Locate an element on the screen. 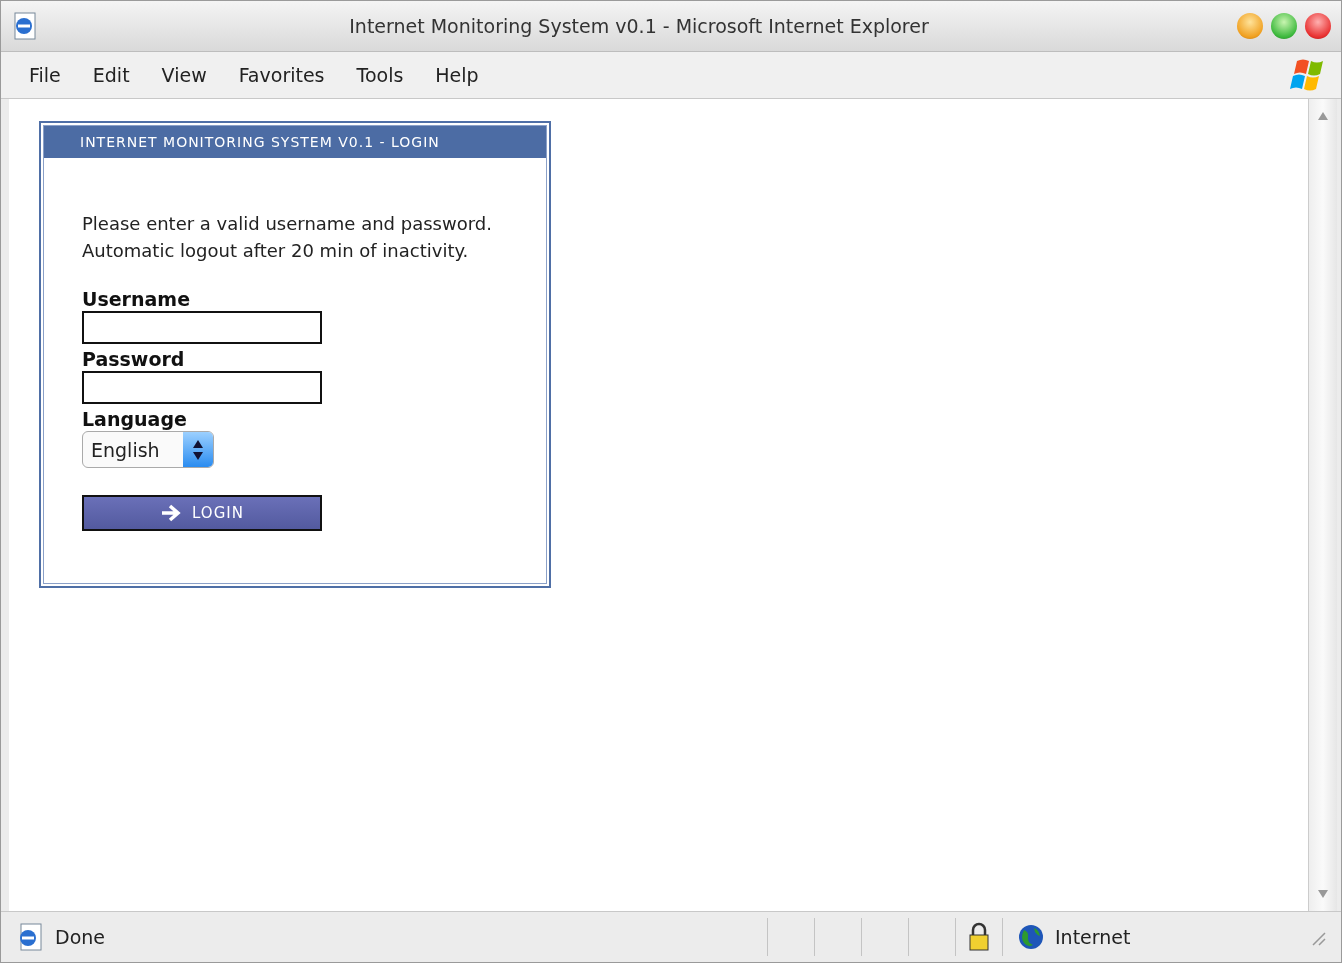 This screenshot has height=963, width=1342. language-select: English is located at coordinates (148, 449).